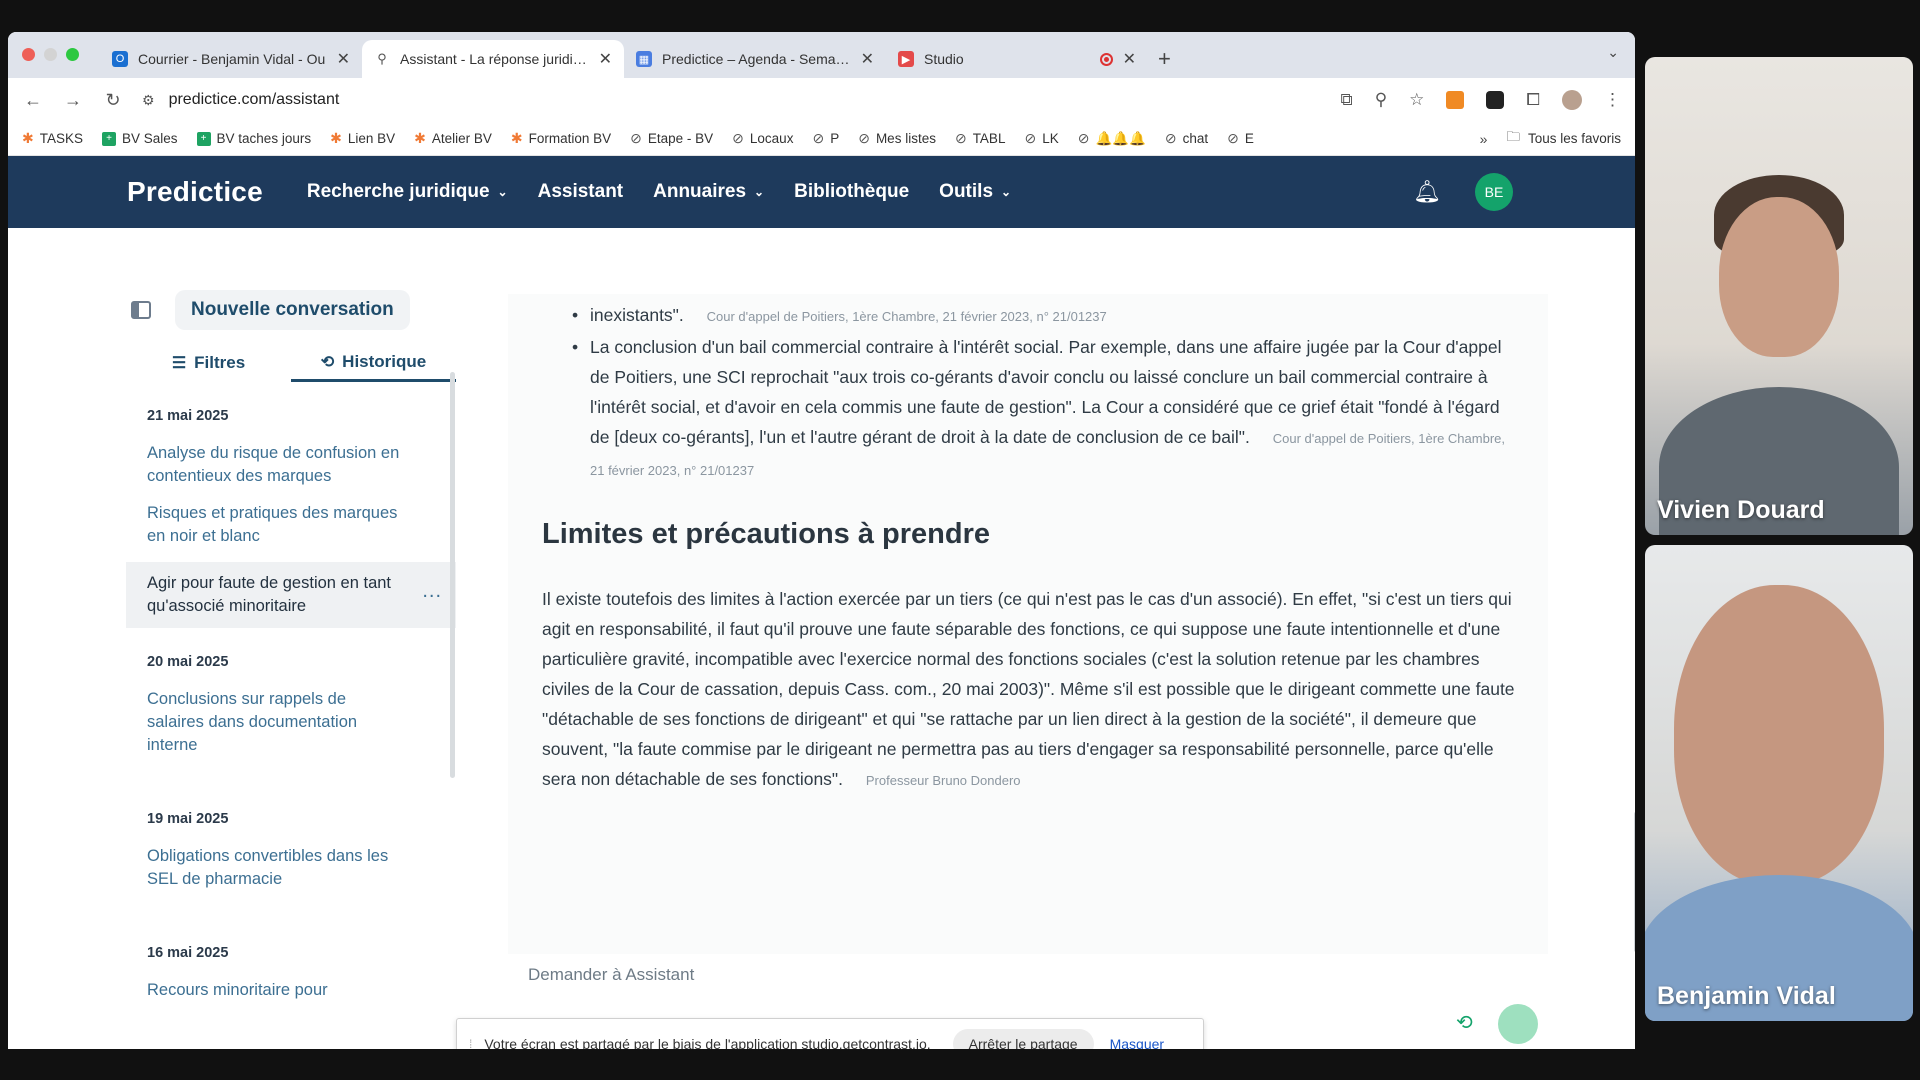  I want to click on tab-assistant: ⚲ Assistant - La réponse juridique ✕, so click(493, 59).